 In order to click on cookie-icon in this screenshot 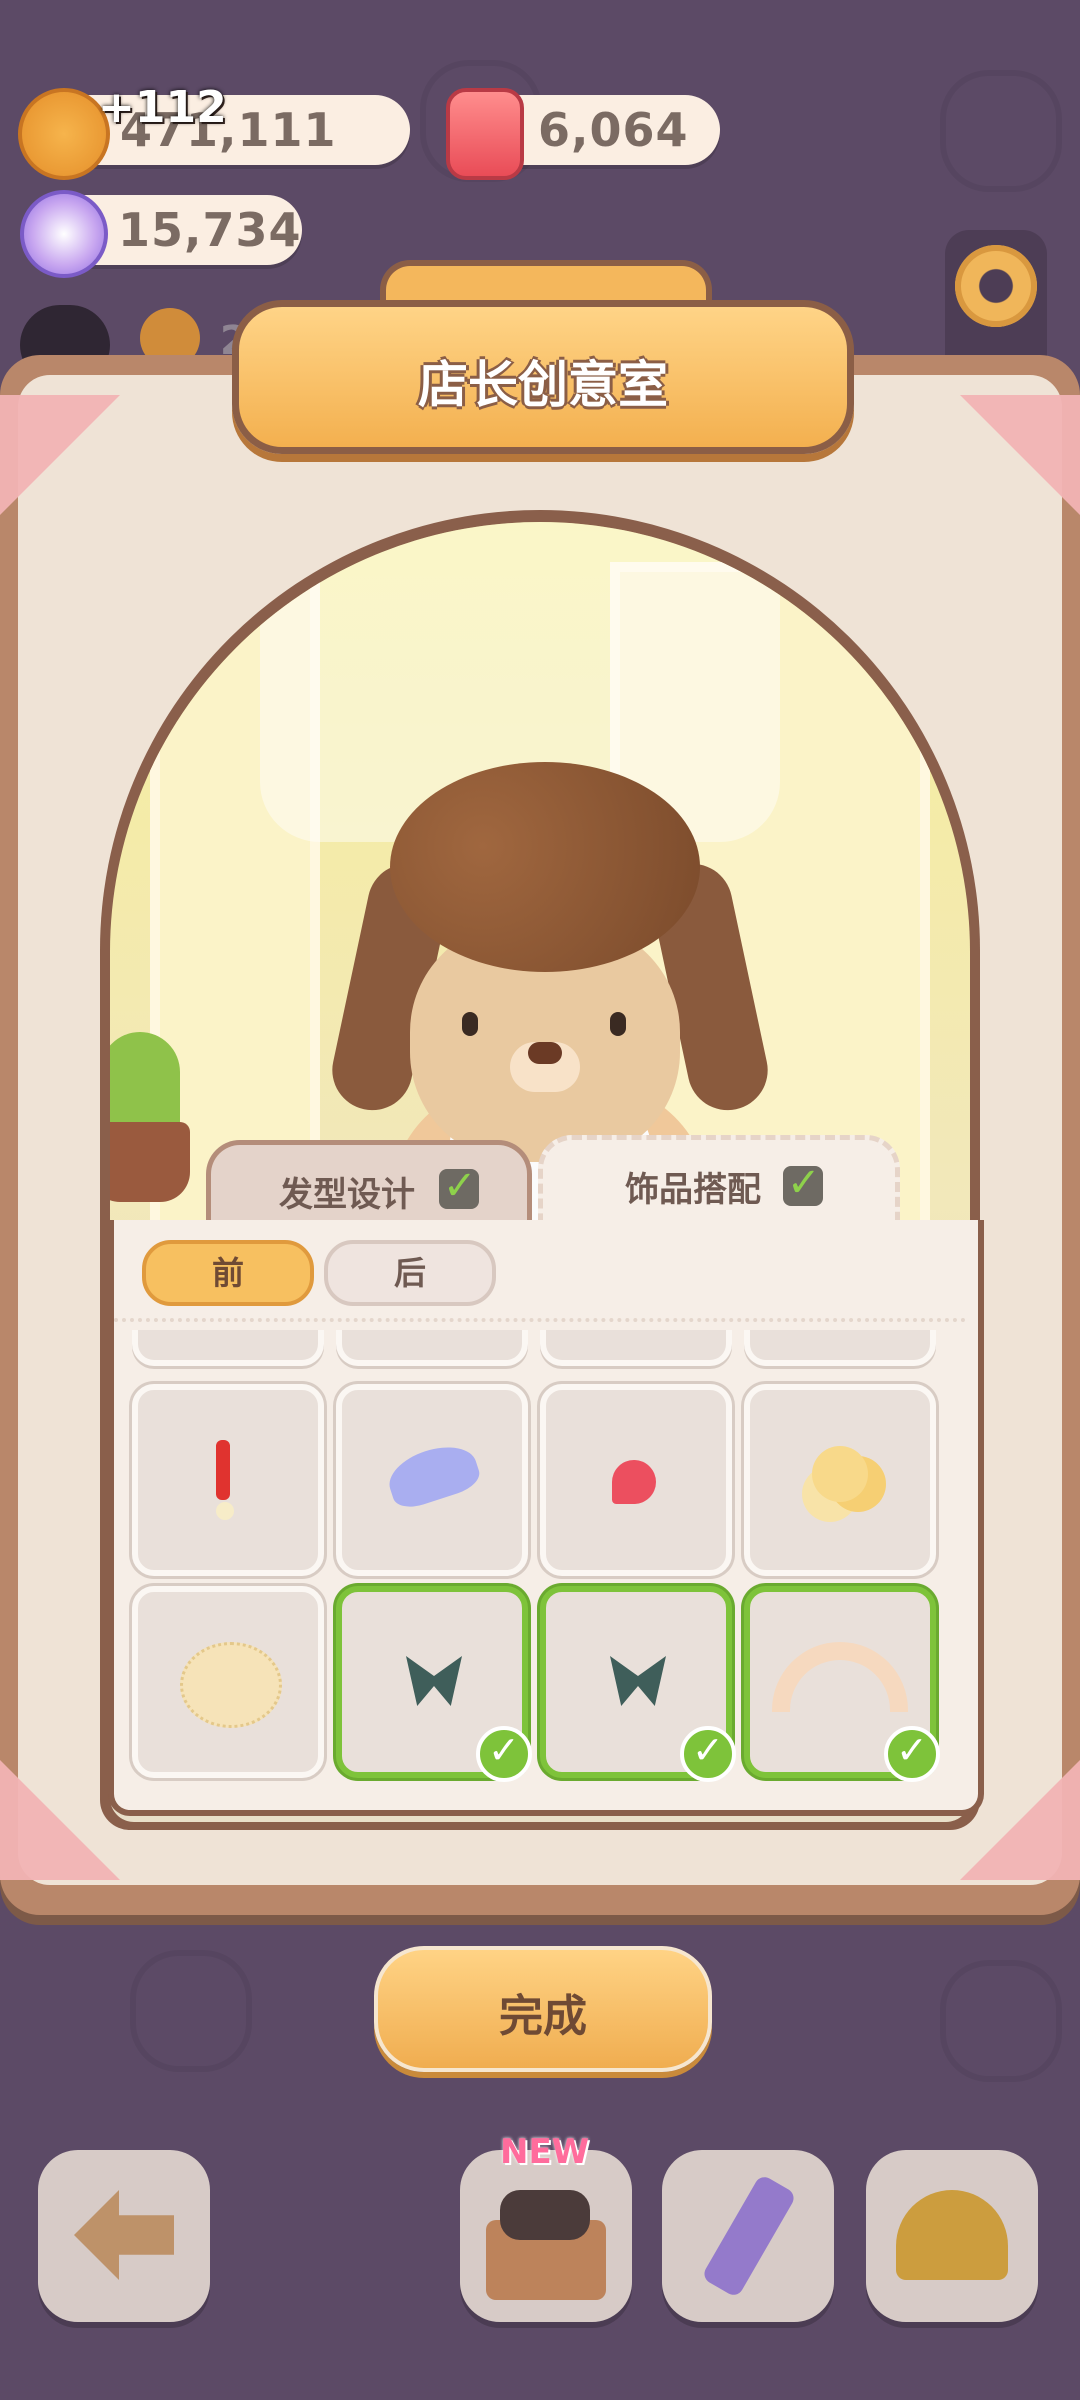, I will do `click(64, 134)`.